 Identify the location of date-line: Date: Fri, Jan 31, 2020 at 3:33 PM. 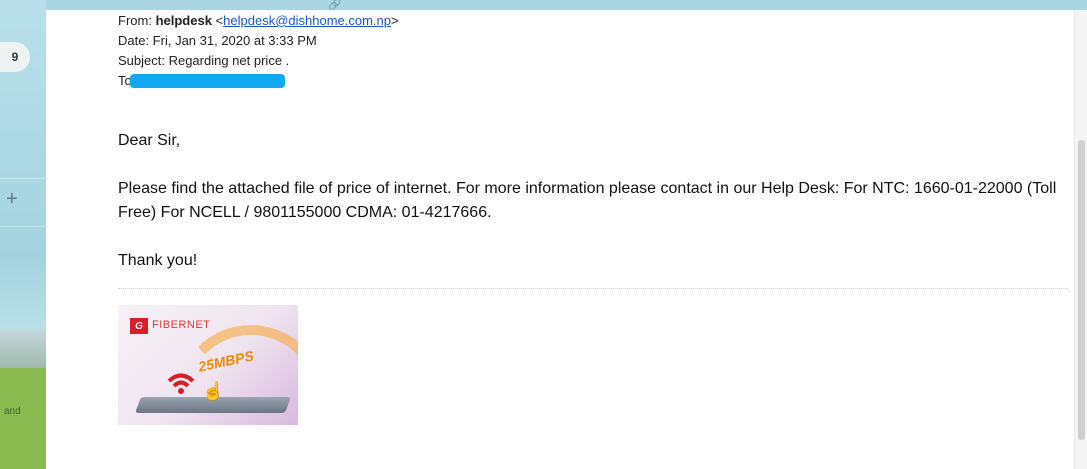
(217, 40).